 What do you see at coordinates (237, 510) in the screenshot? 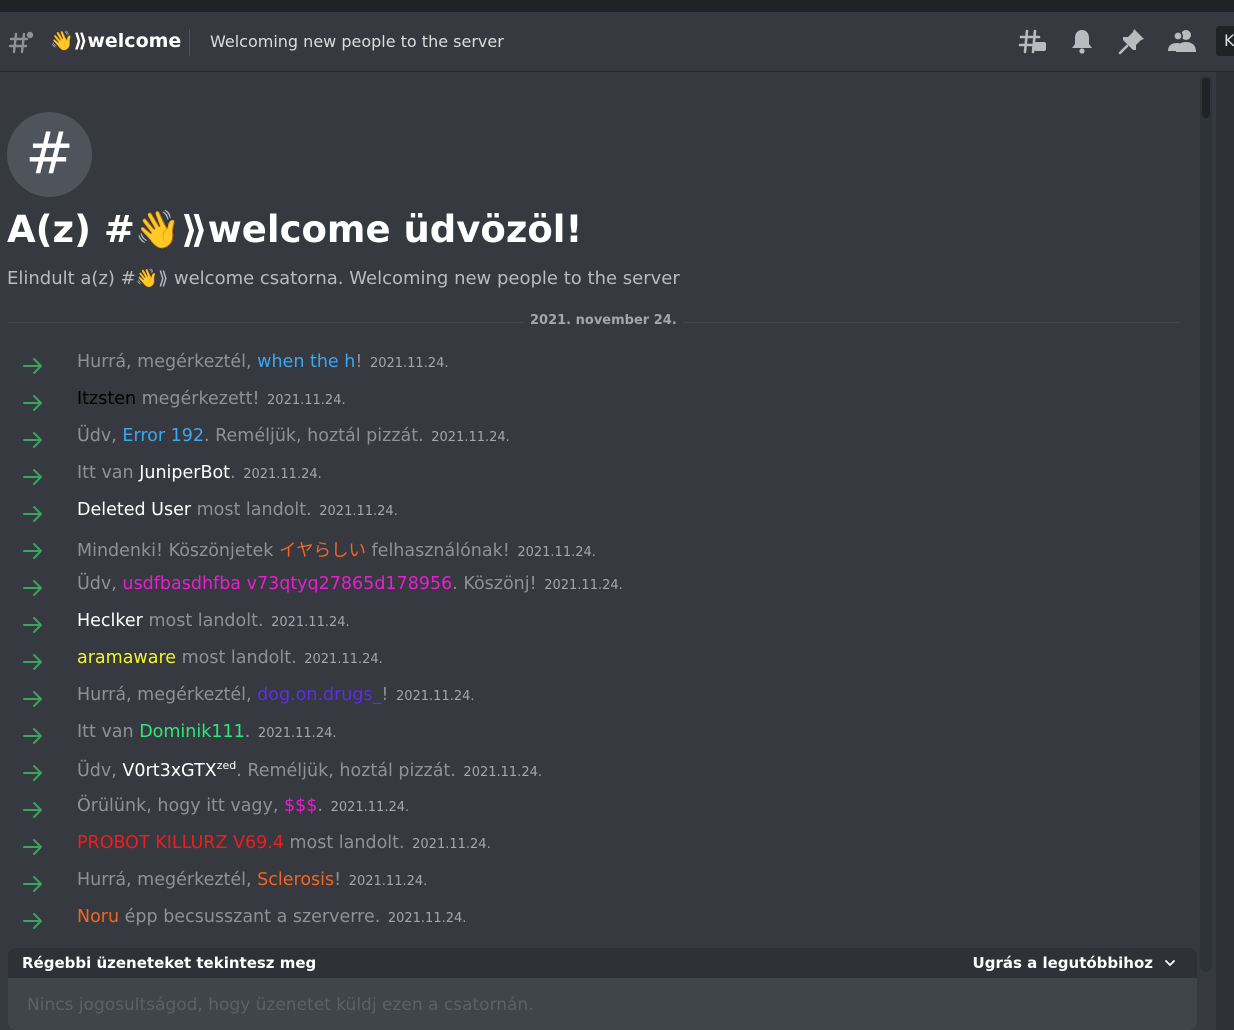
I see `join-message-text: Deleted User most landolt. 2021.11.24.` at bounding box center [237, 510].